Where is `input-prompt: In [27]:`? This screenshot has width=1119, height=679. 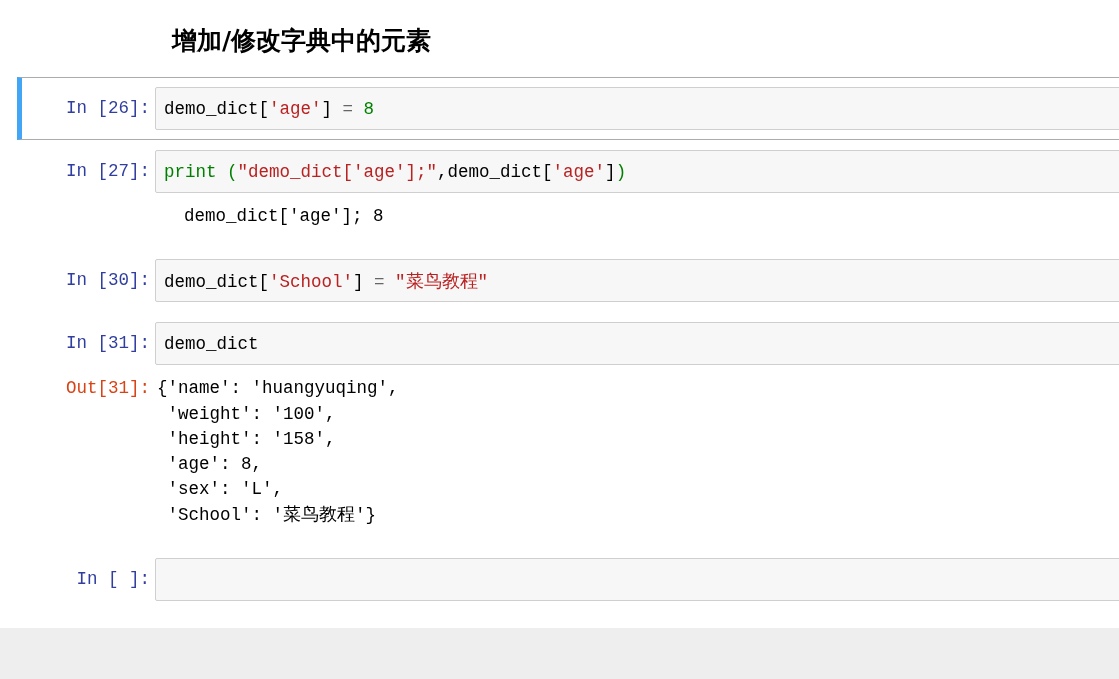
input-prompt: In [27]: is located at coordinates (108, 171).